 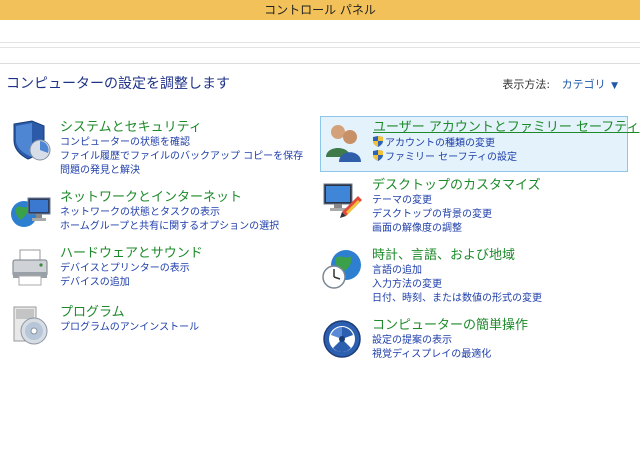 What do you see at coordinates (169, 227) in the screenshot?
I see `task-link: ホームグループと共有に関するオプションの選択` at bounding box center [169, 227].